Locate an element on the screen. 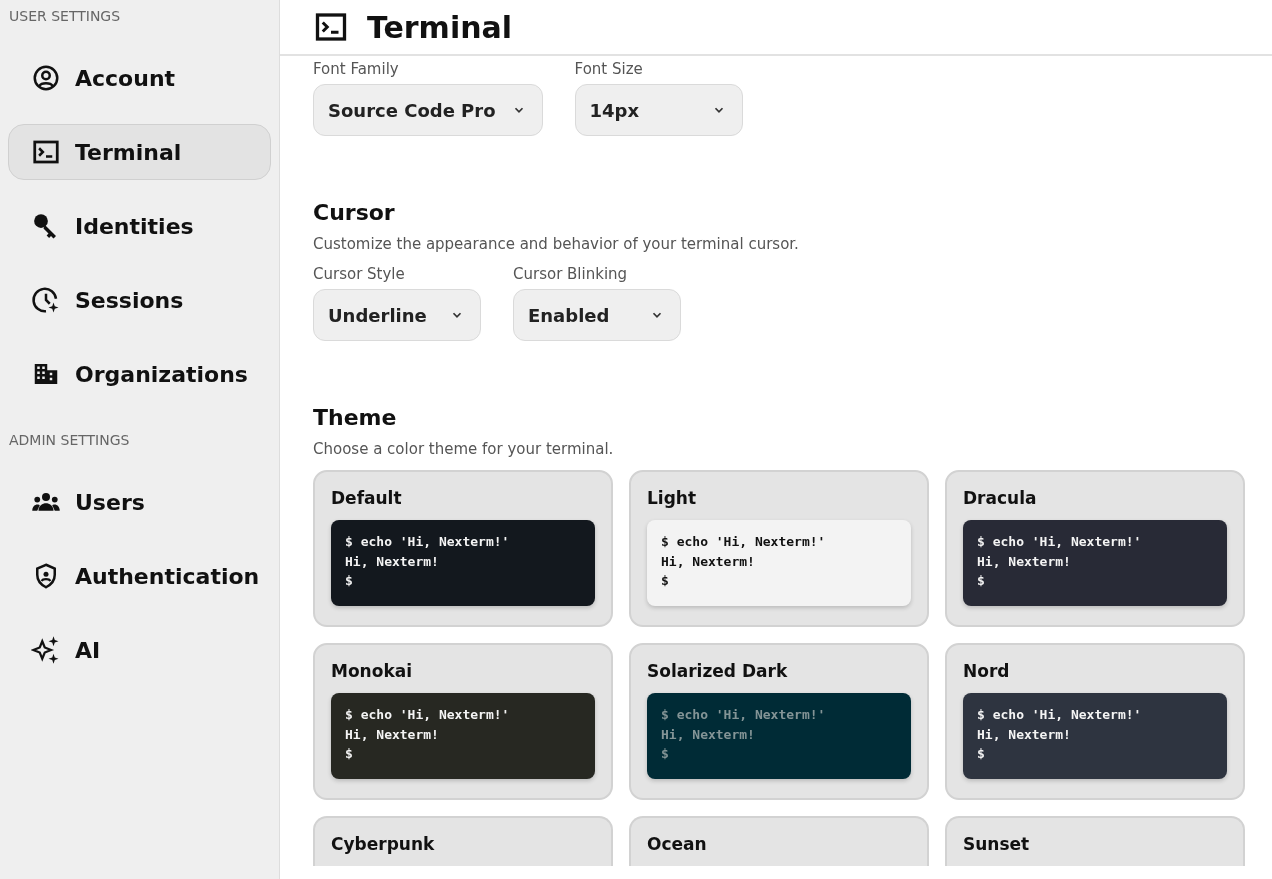  dropdown: Underline is located at coordinates (397, 315).